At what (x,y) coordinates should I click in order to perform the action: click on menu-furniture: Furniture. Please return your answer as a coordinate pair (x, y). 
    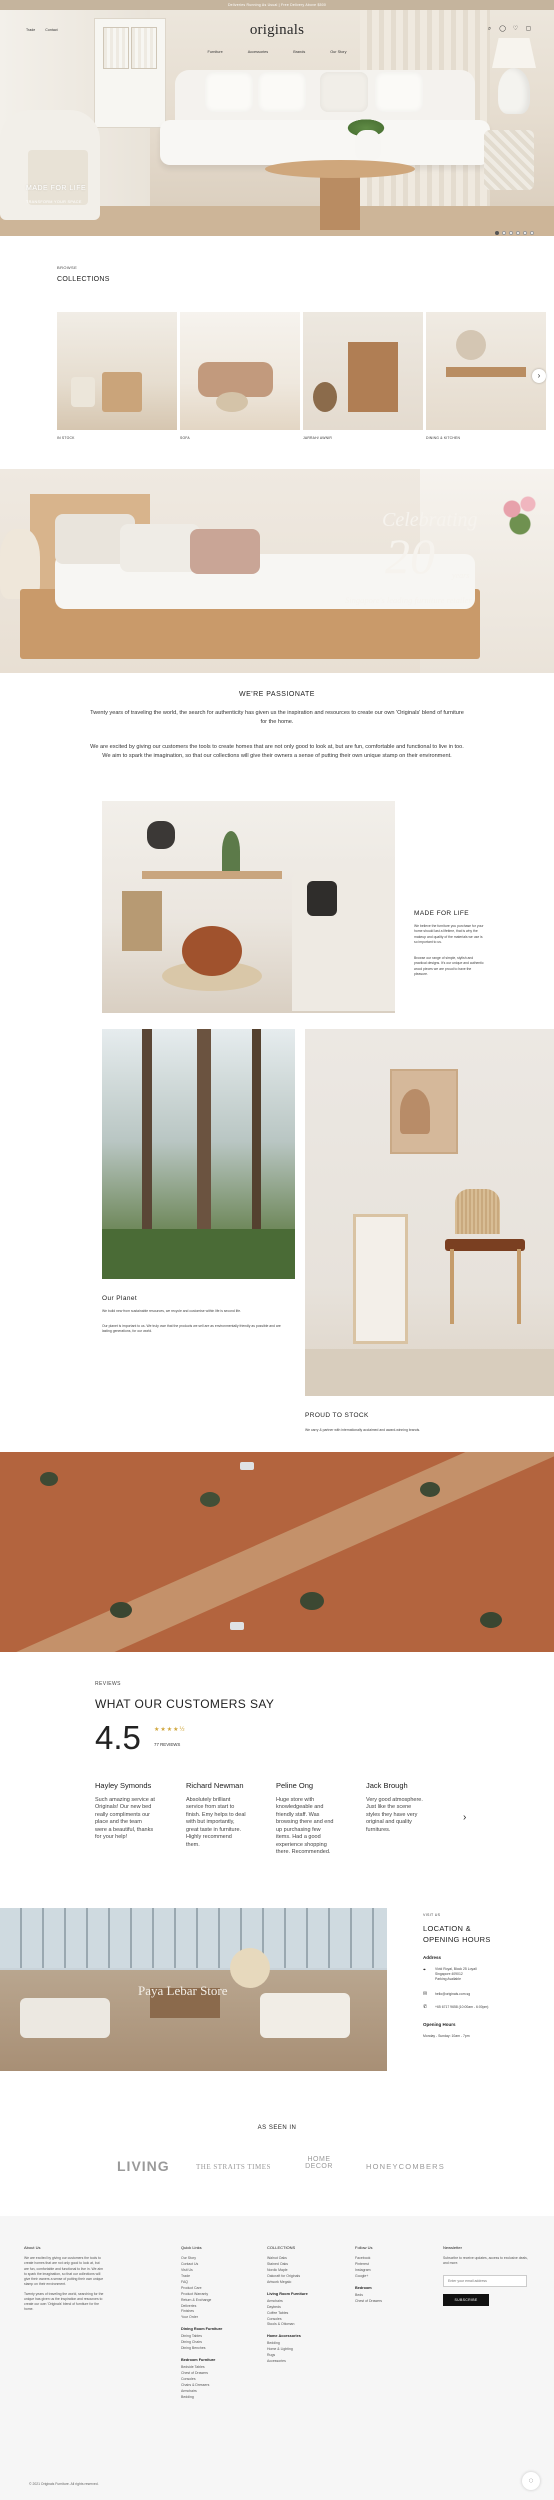
    Looking at the image, I should click on (215, 52).